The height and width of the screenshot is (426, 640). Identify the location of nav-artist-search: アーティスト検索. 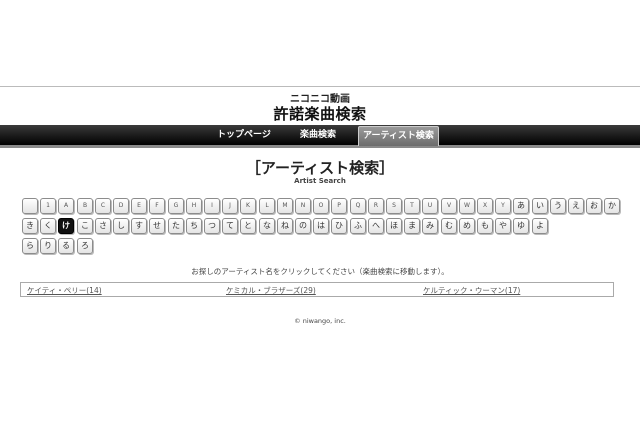
(398, 136).